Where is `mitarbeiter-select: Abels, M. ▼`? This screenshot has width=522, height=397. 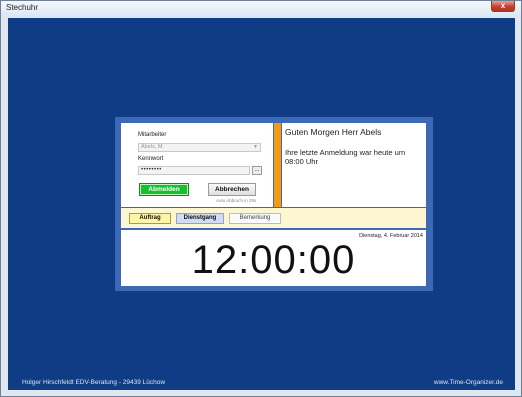 mitarbeiter-select: Abels, M. ▼ is located at coordinates (199, 147).